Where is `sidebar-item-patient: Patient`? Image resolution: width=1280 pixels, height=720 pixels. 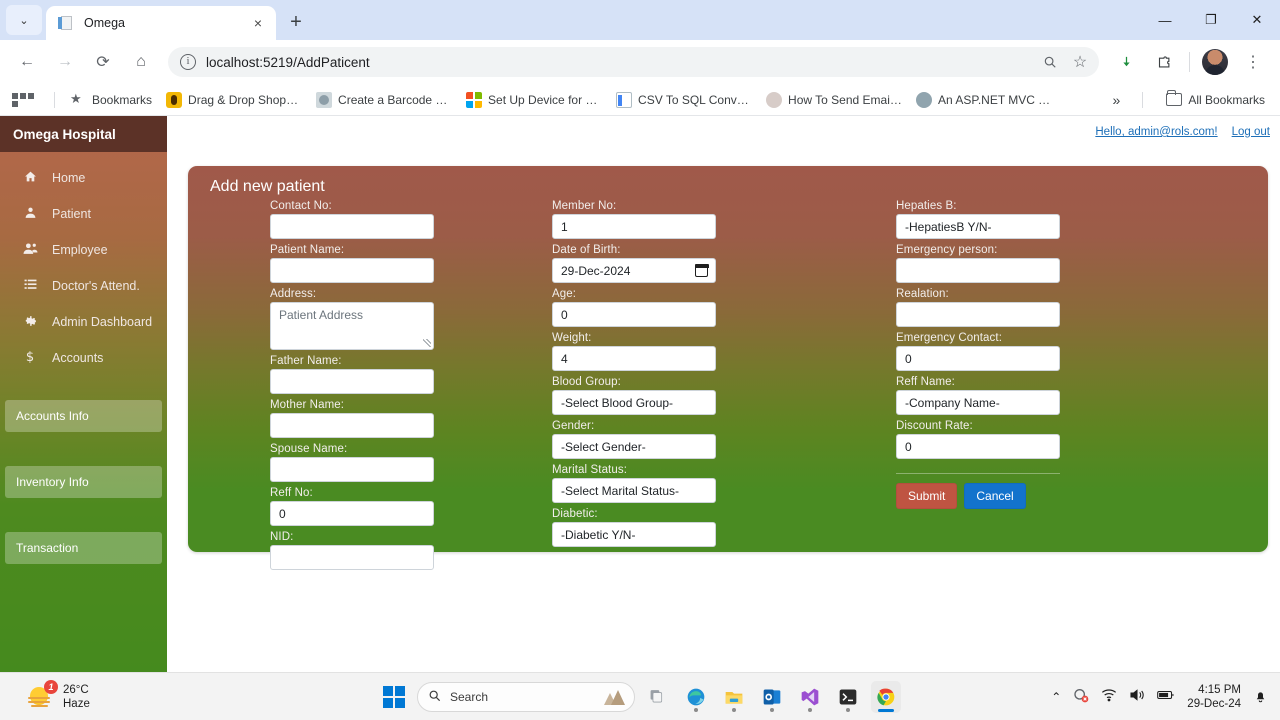 sidebar-item-patient: Patient is located at coordinates (83, 214).